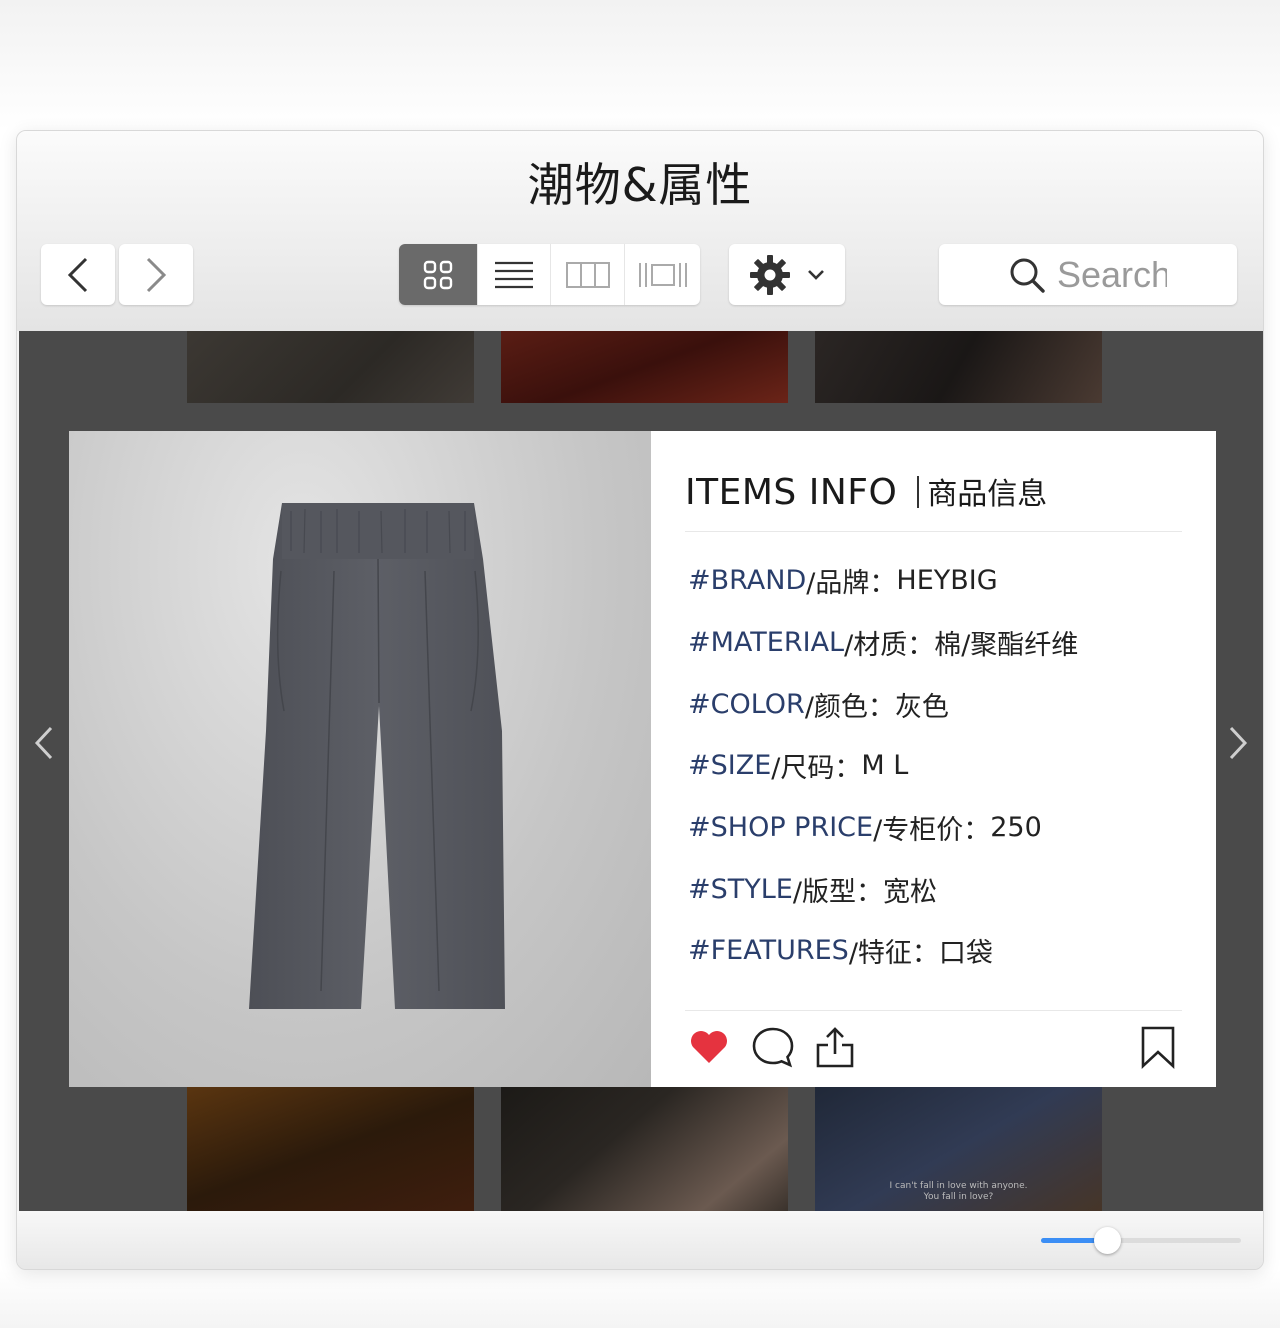 This screenshot has width=1280, height=1328. What do you see at coordinates (851, 584) in the screenshot?
I see `attribute-label: /品牌：` at bounding box center [851, 584].